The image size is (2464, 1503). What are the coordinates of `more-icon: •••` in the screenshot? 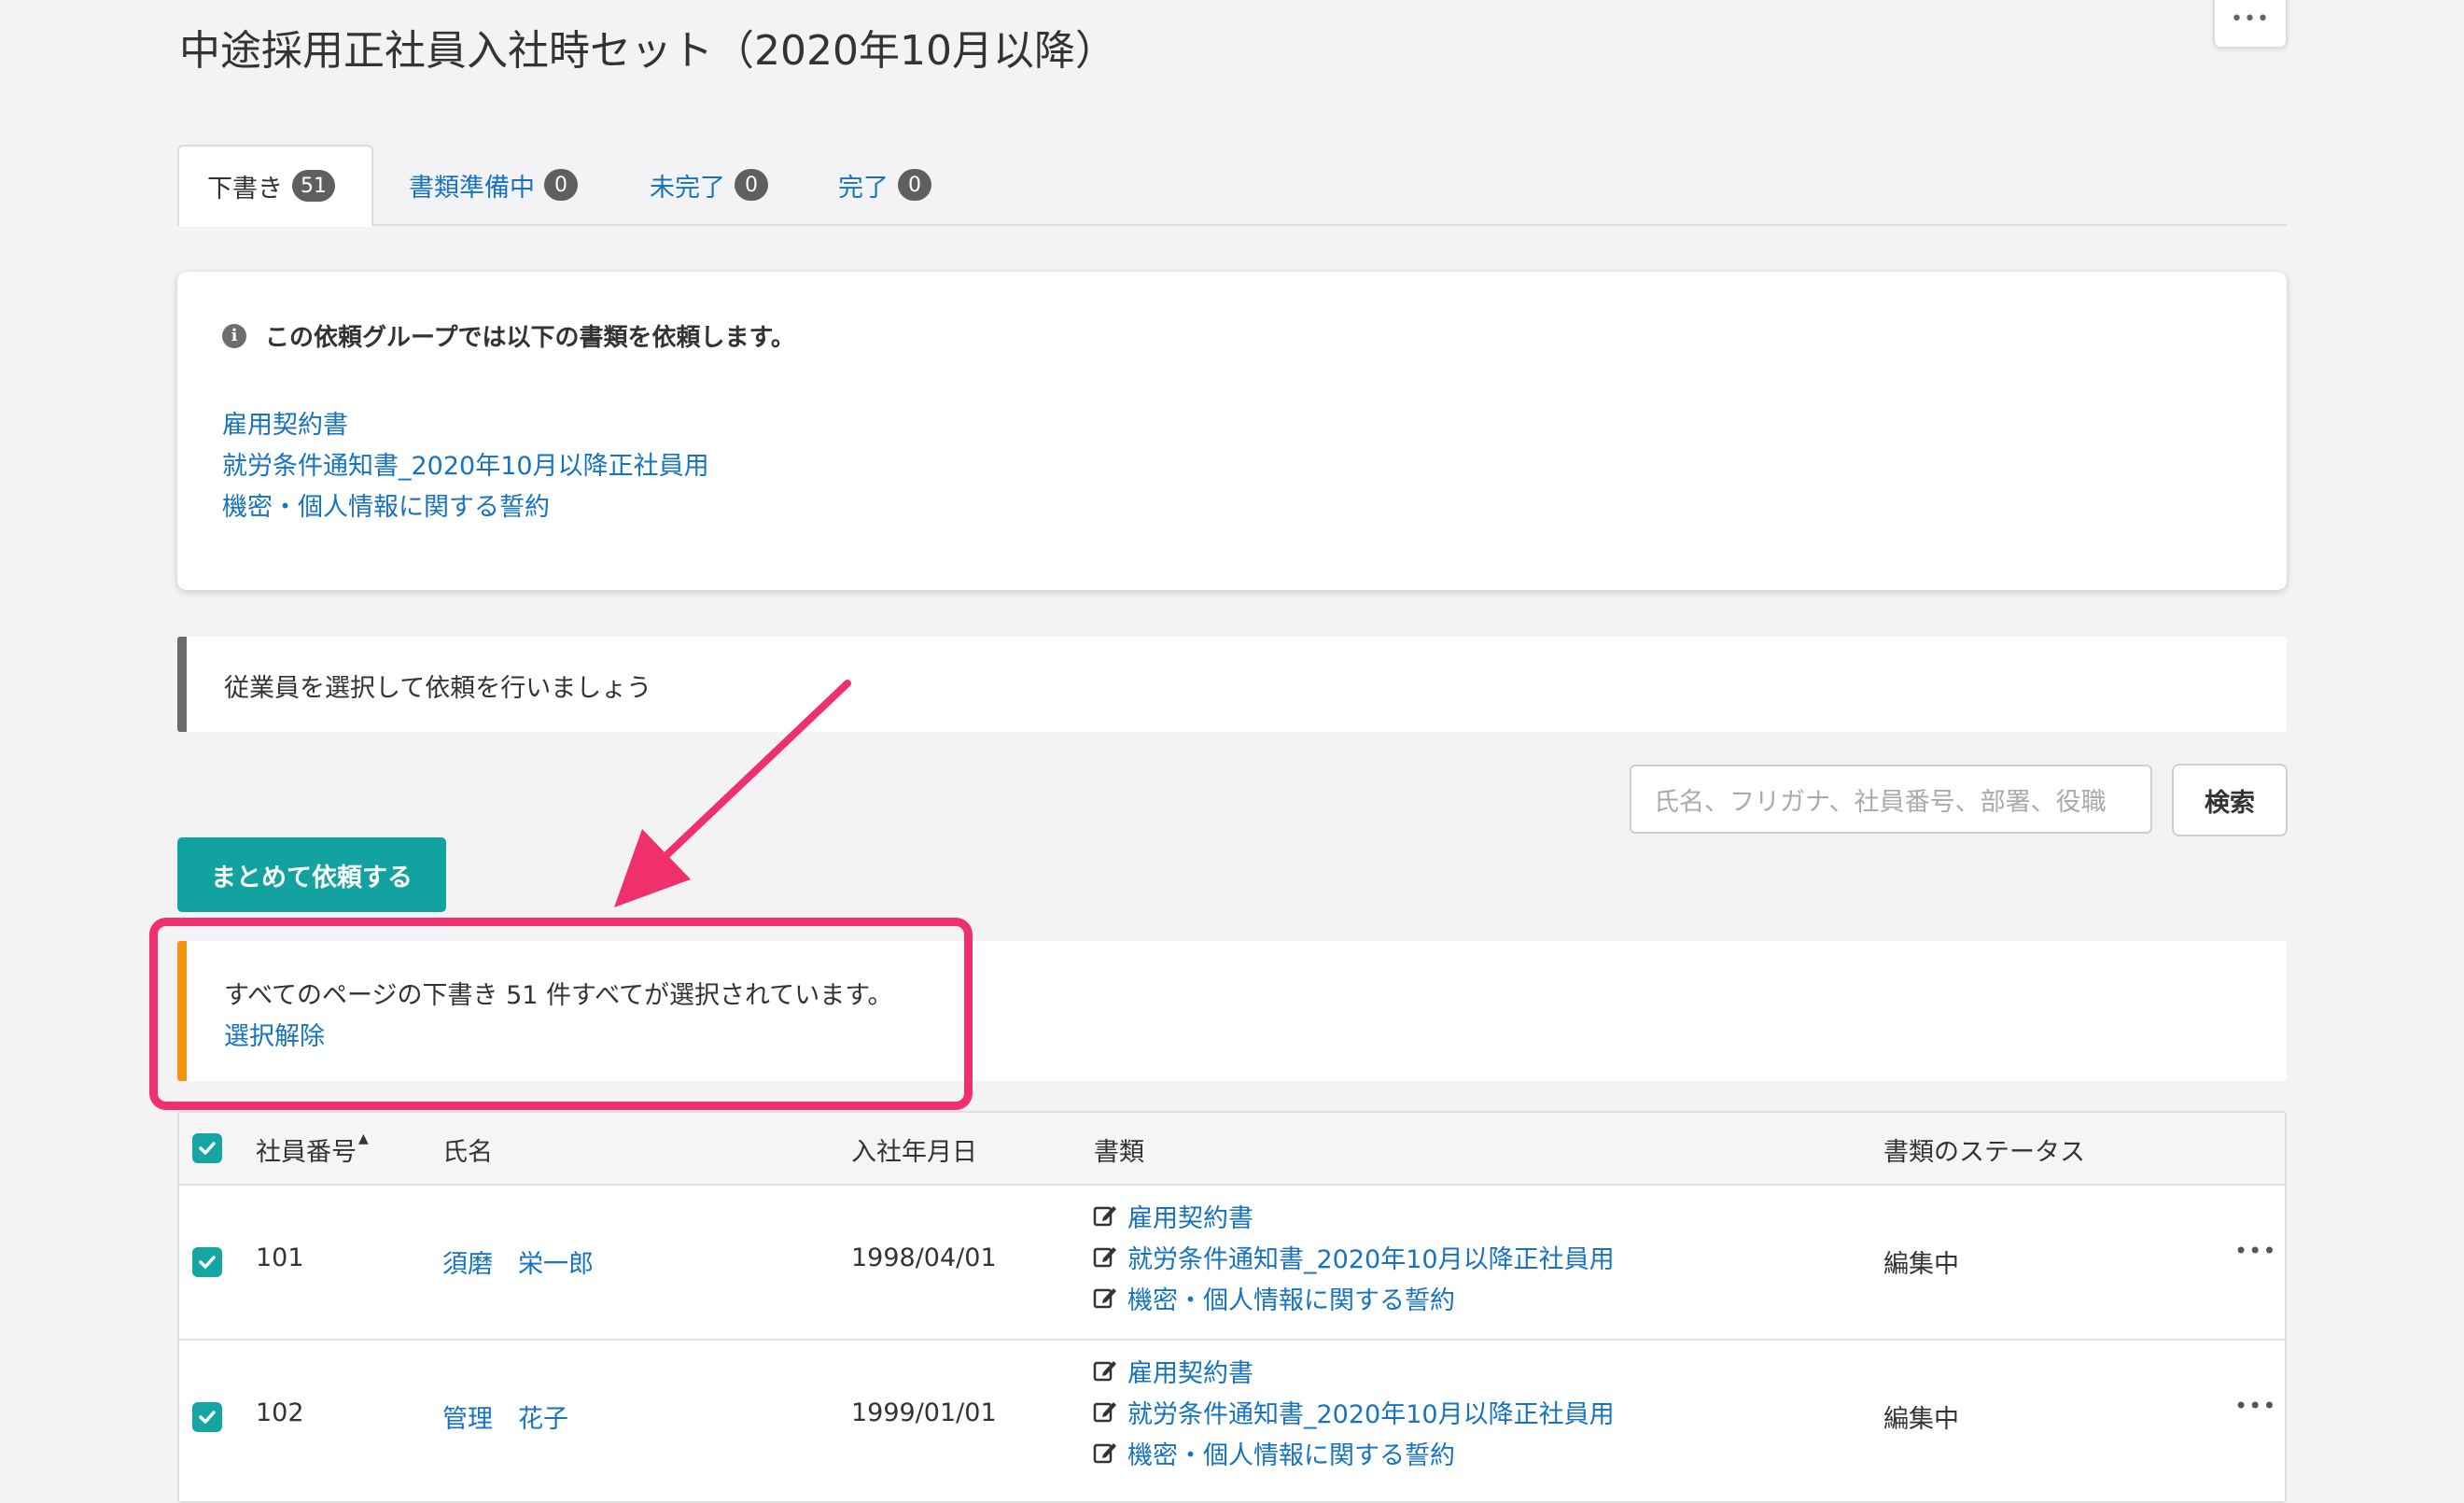 It's located at (2250, 19).